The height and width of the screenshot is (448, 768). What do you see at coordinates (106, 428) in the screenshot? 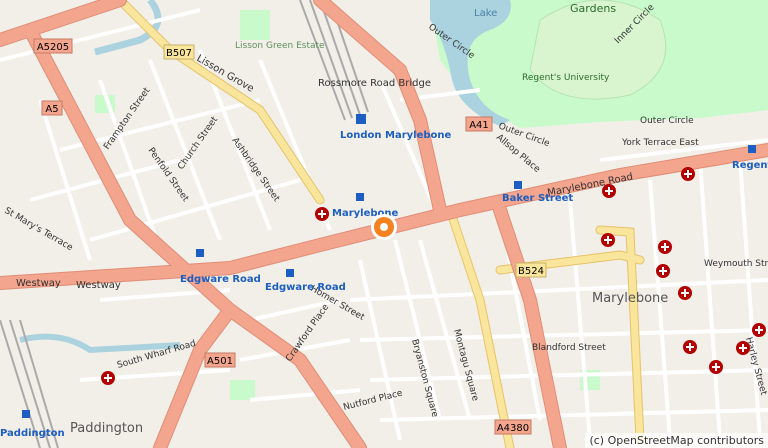
I see `label-paddington-area: Paddington` at bounding box center [106, 428].